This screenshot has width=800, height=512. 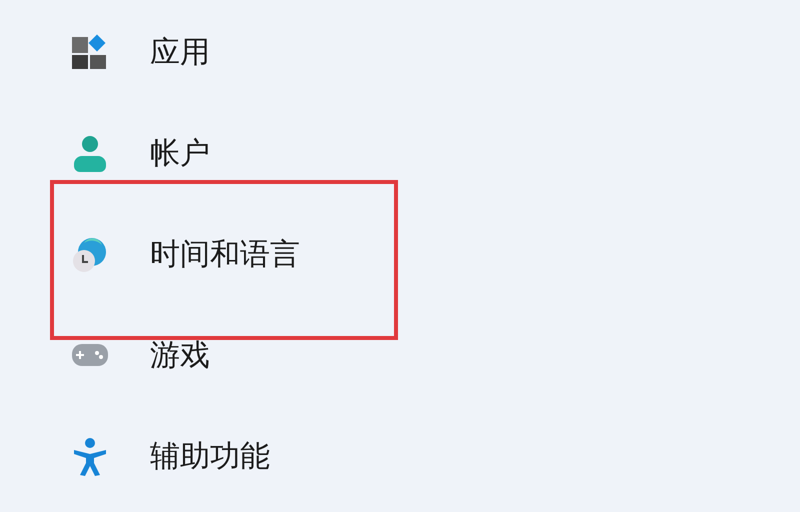 What do you see at coordinates (180, 52) in the screenshot?
I see `nav-item: 应用` at bounding box center [180, 52].